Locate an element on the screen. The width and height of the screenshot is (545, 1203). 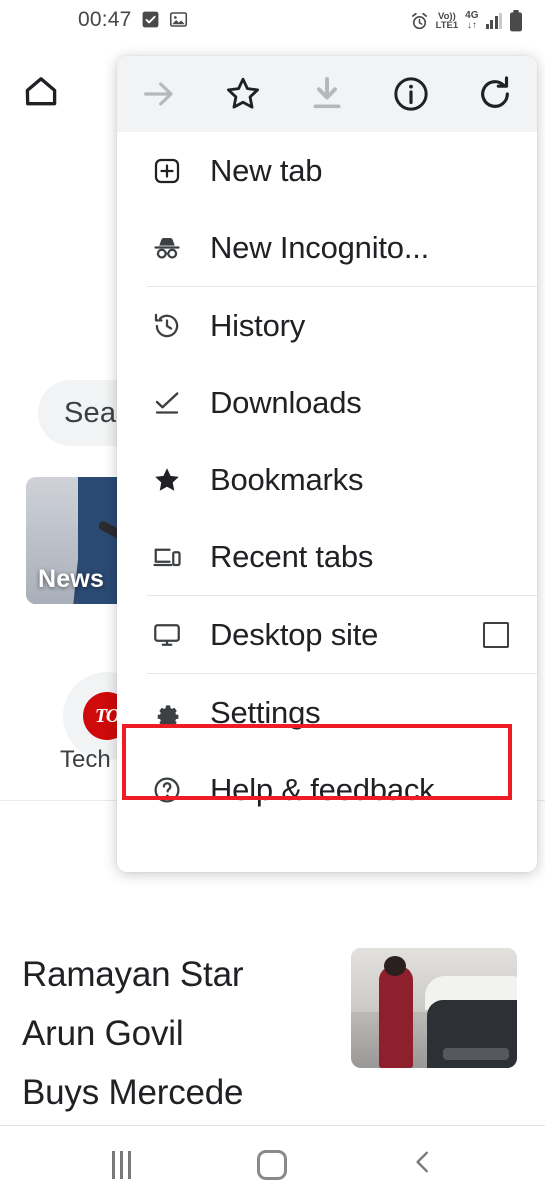
download-icon is located at coordinates (327, 94).